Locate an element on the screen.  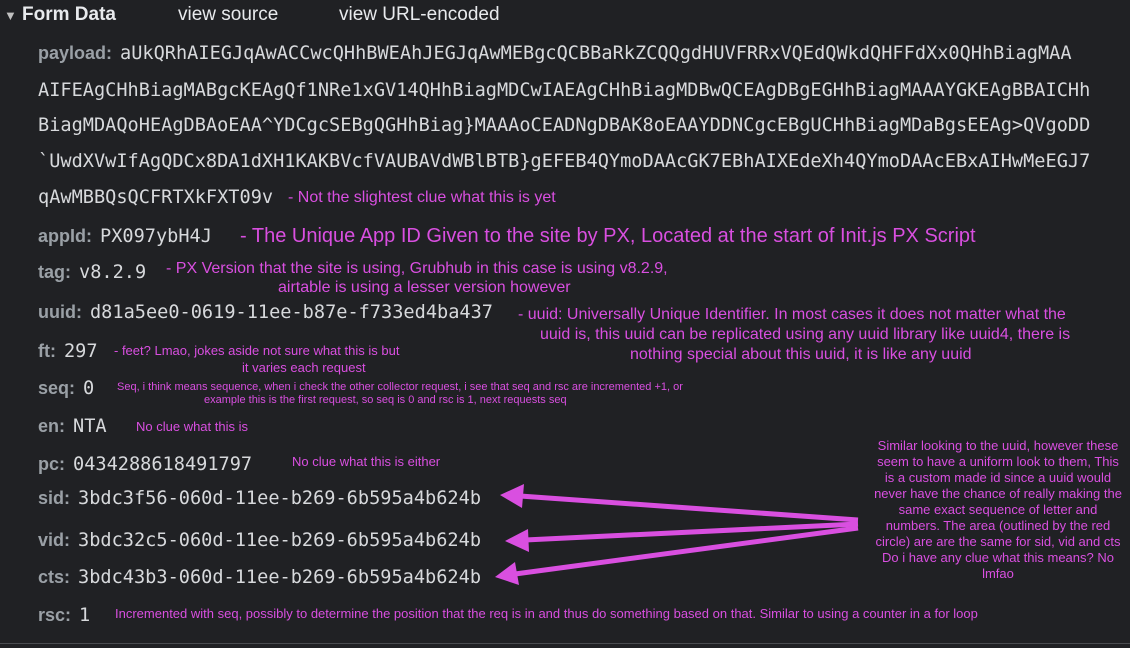
annotation-arrows is located at coordinates (677, 534).